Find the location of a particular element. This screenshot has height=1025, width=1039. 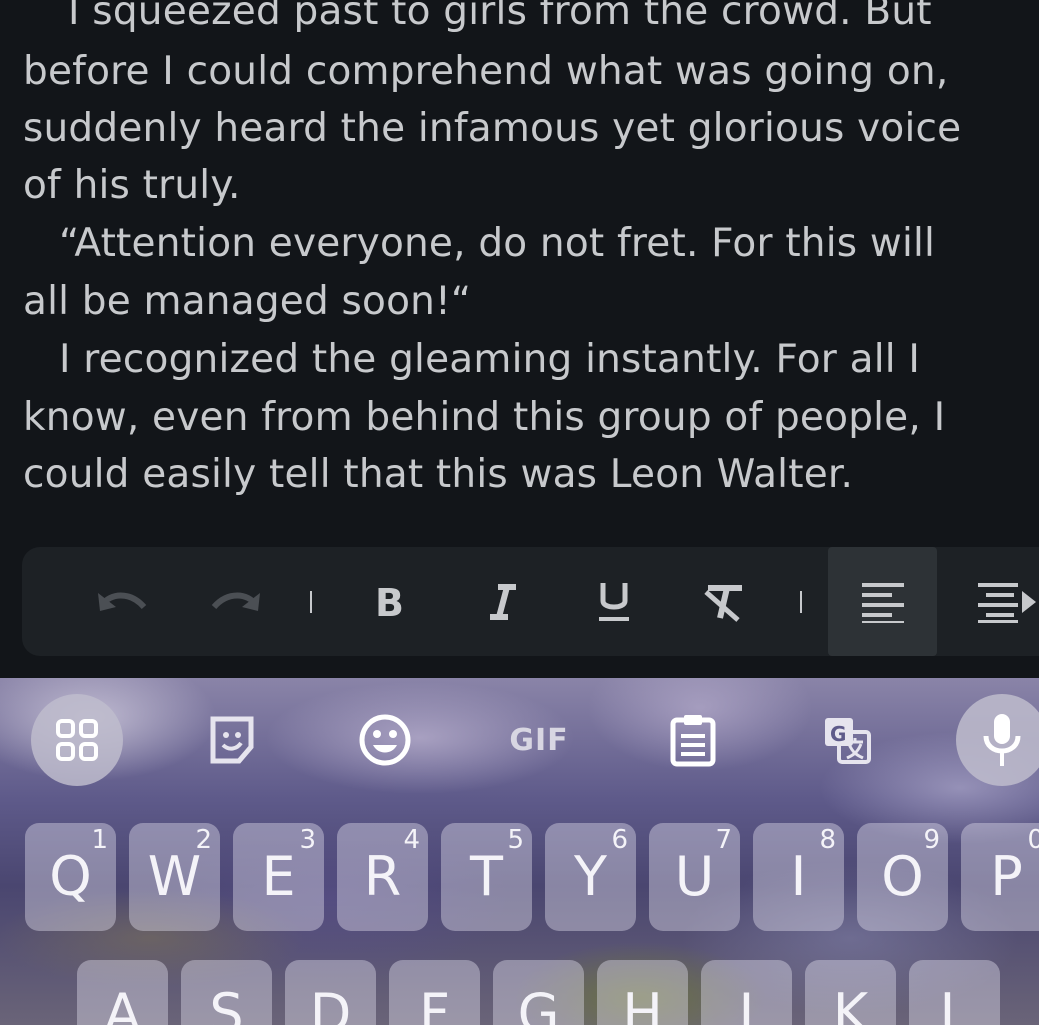

key-letter: U is located at coordinates (694, 876).